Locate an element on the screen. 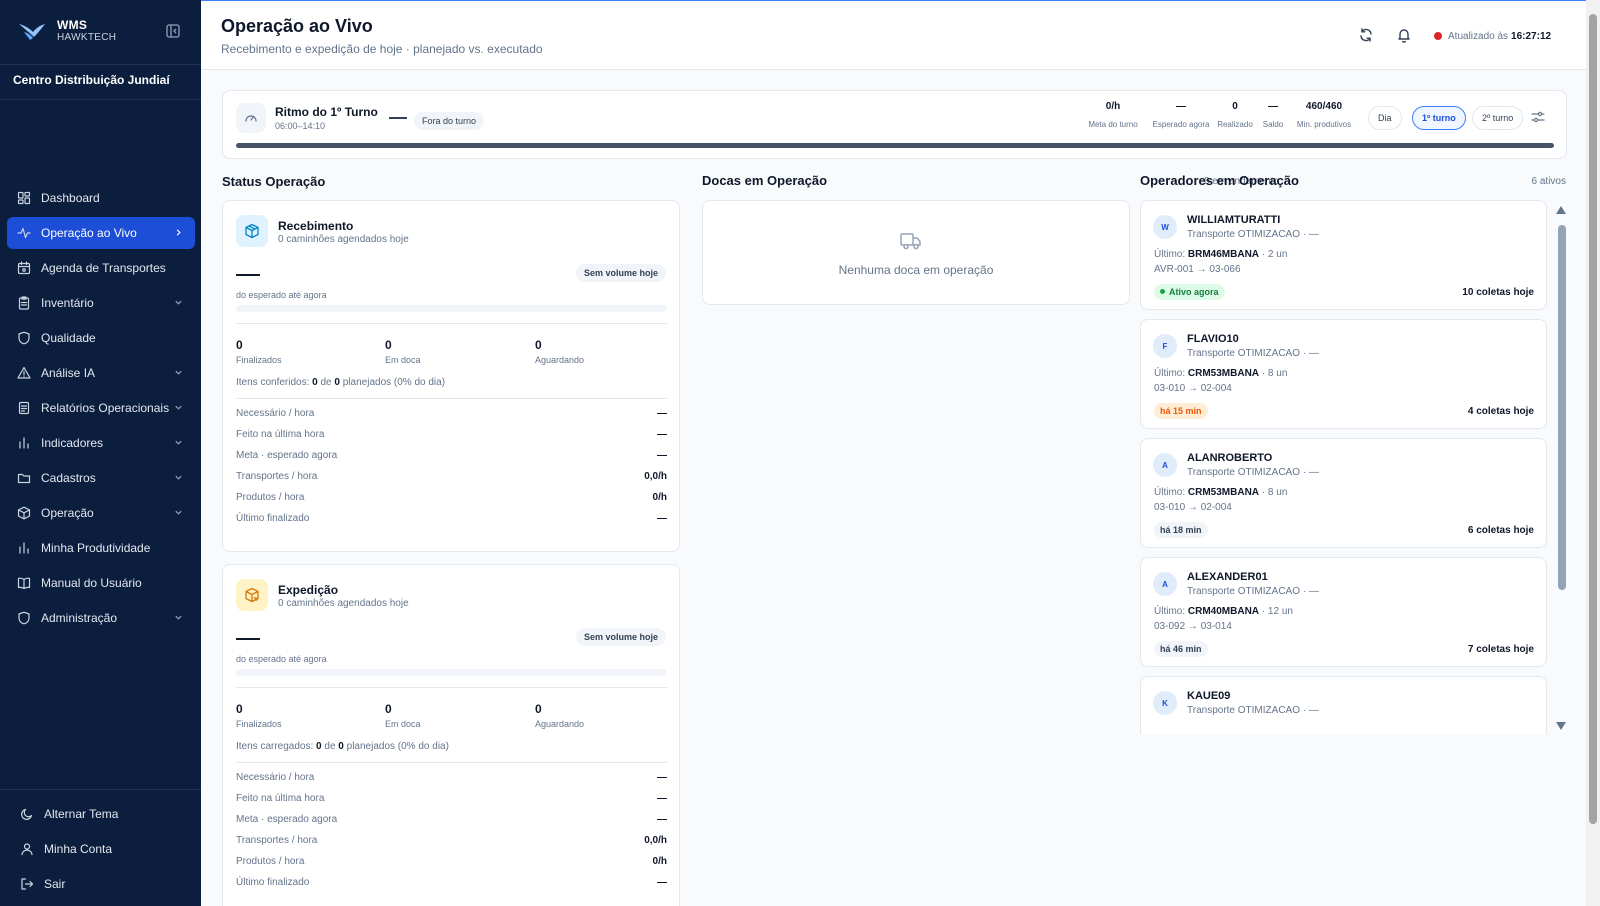  receiving-metric-row: Produtos / hora 0/h is located at coordinates (451, 499).